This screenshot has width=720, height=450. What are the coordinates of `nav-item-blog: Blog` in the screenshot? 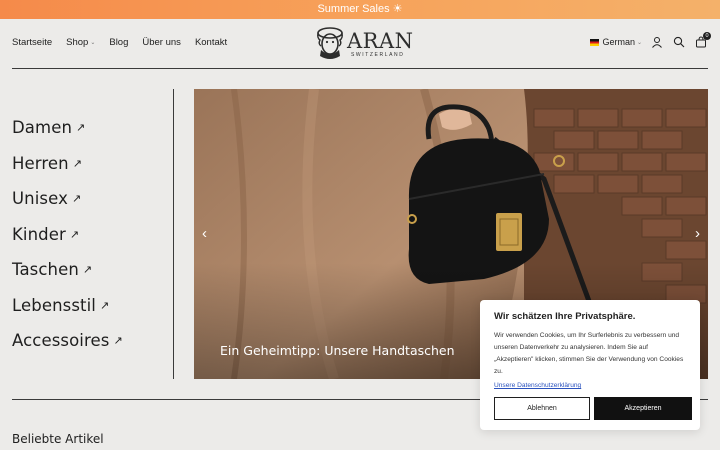 It's located at (118, 42).